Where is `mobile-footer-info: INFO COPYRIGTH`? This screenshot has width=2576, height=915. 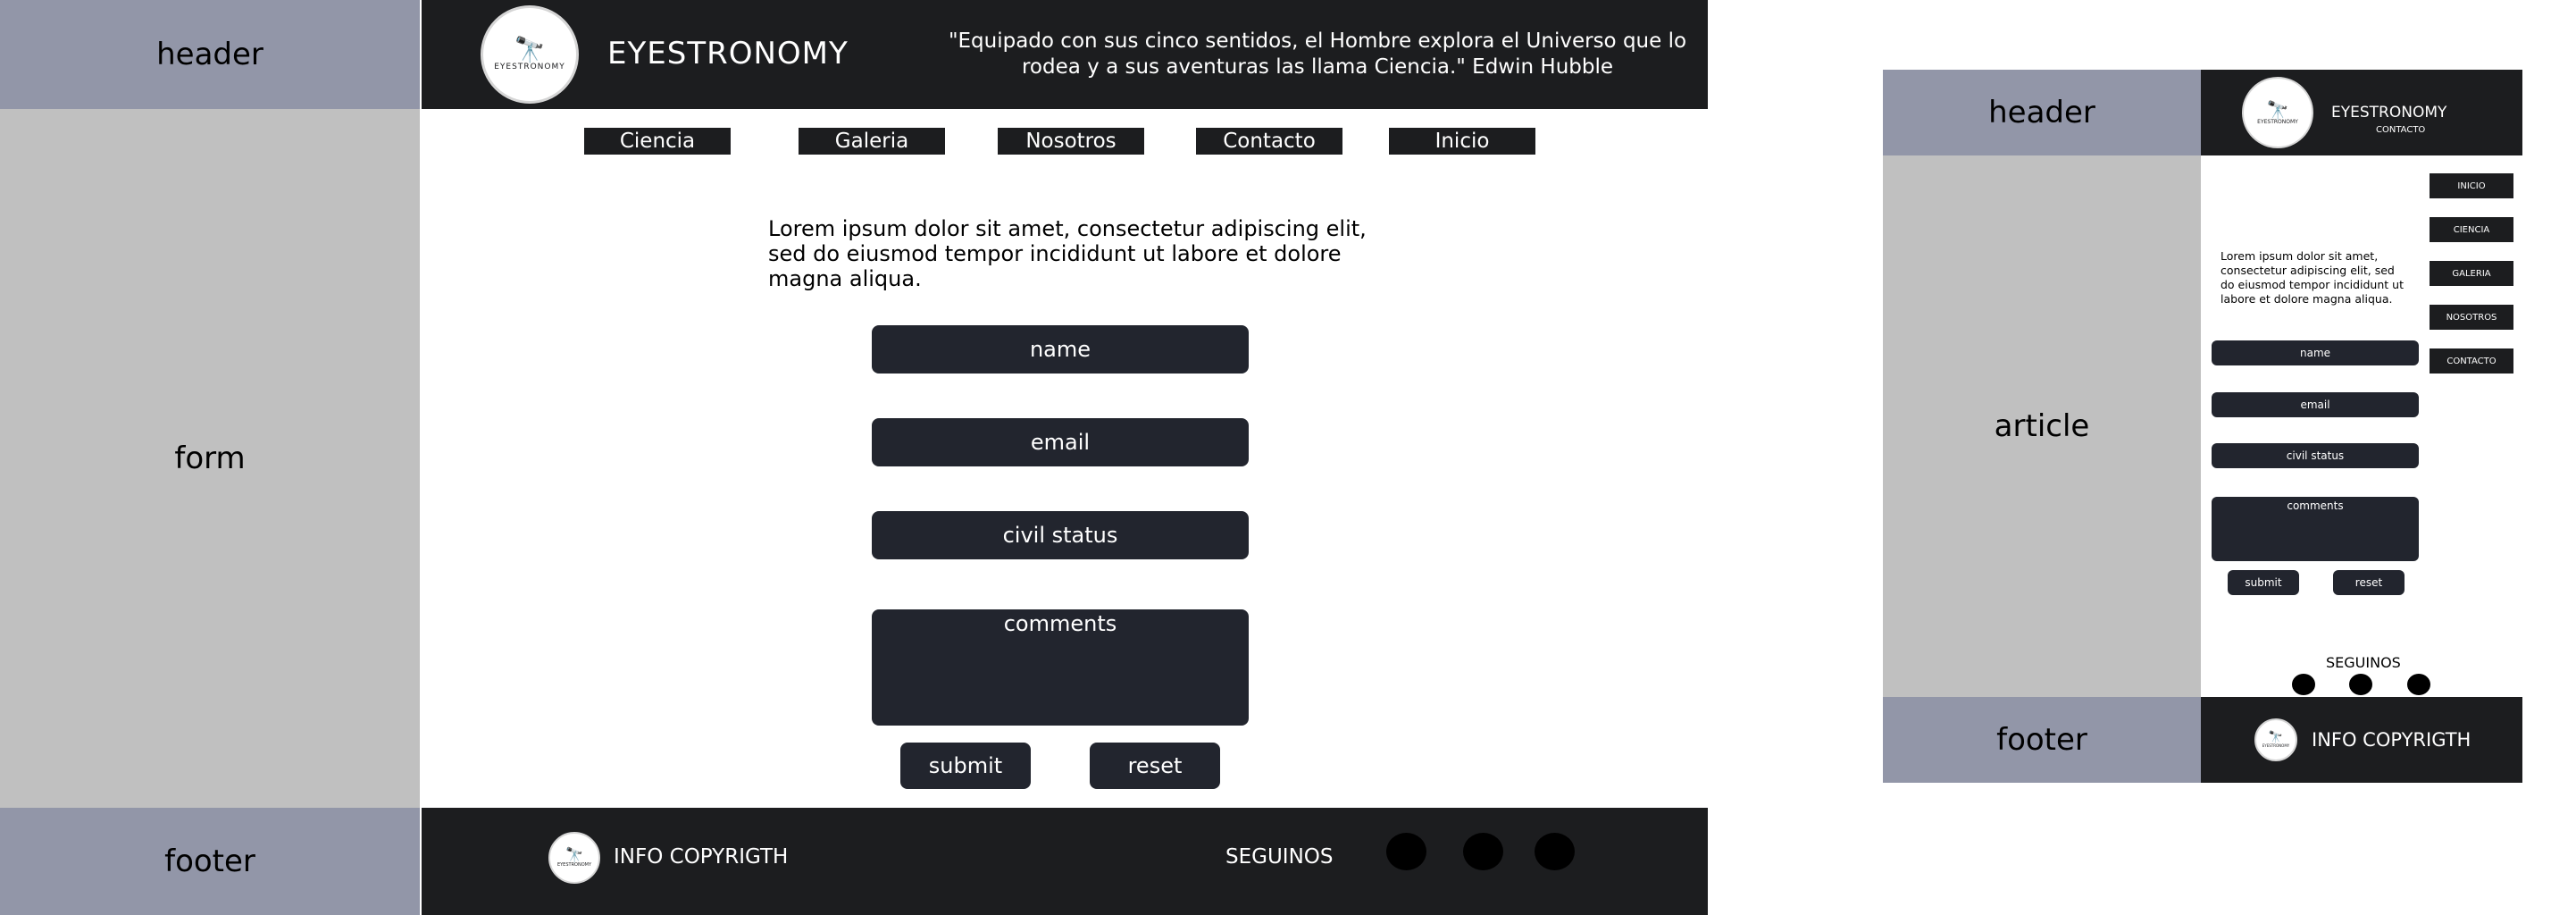 mobile-footer-info: INFO COPYRIGTH is located at coordinates (2392, 740).